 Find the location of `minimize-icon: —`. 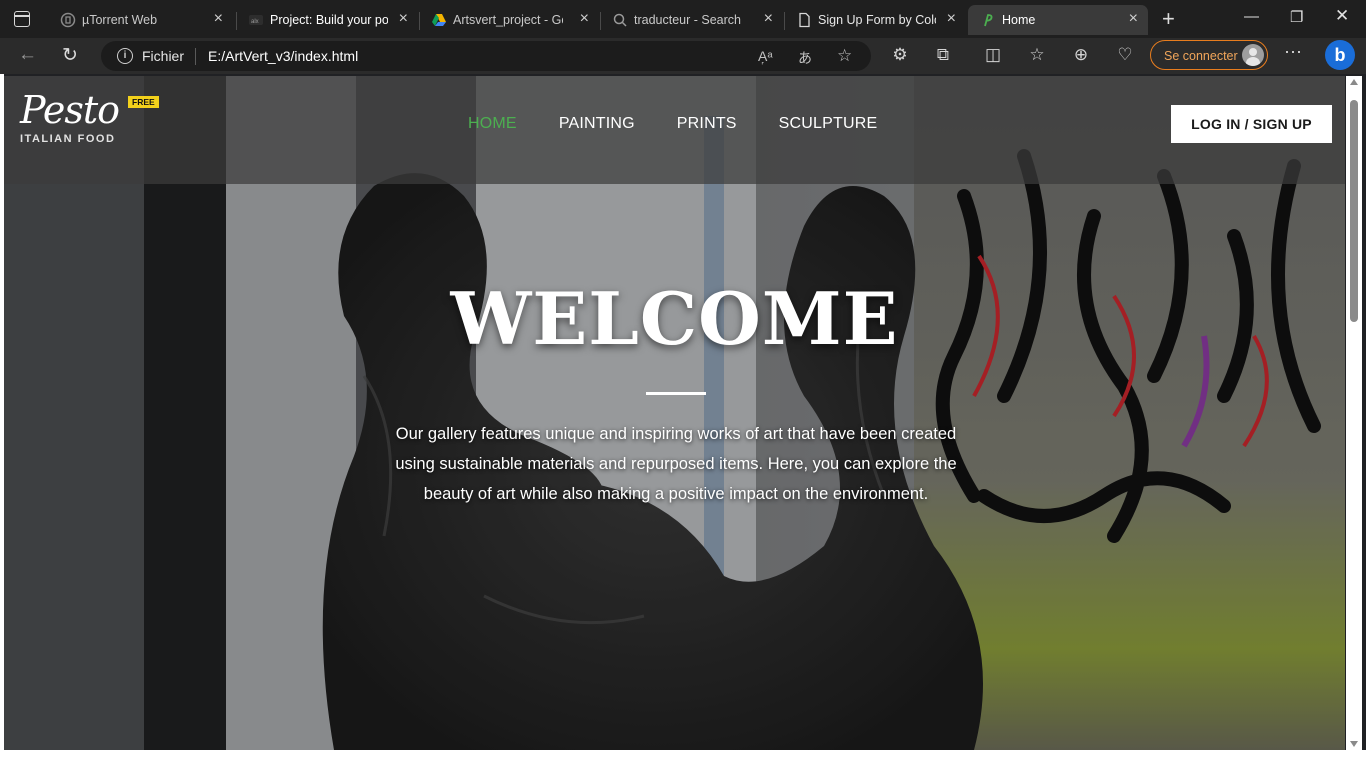

minimize-icon: — is located at coordinates (1251, 16).